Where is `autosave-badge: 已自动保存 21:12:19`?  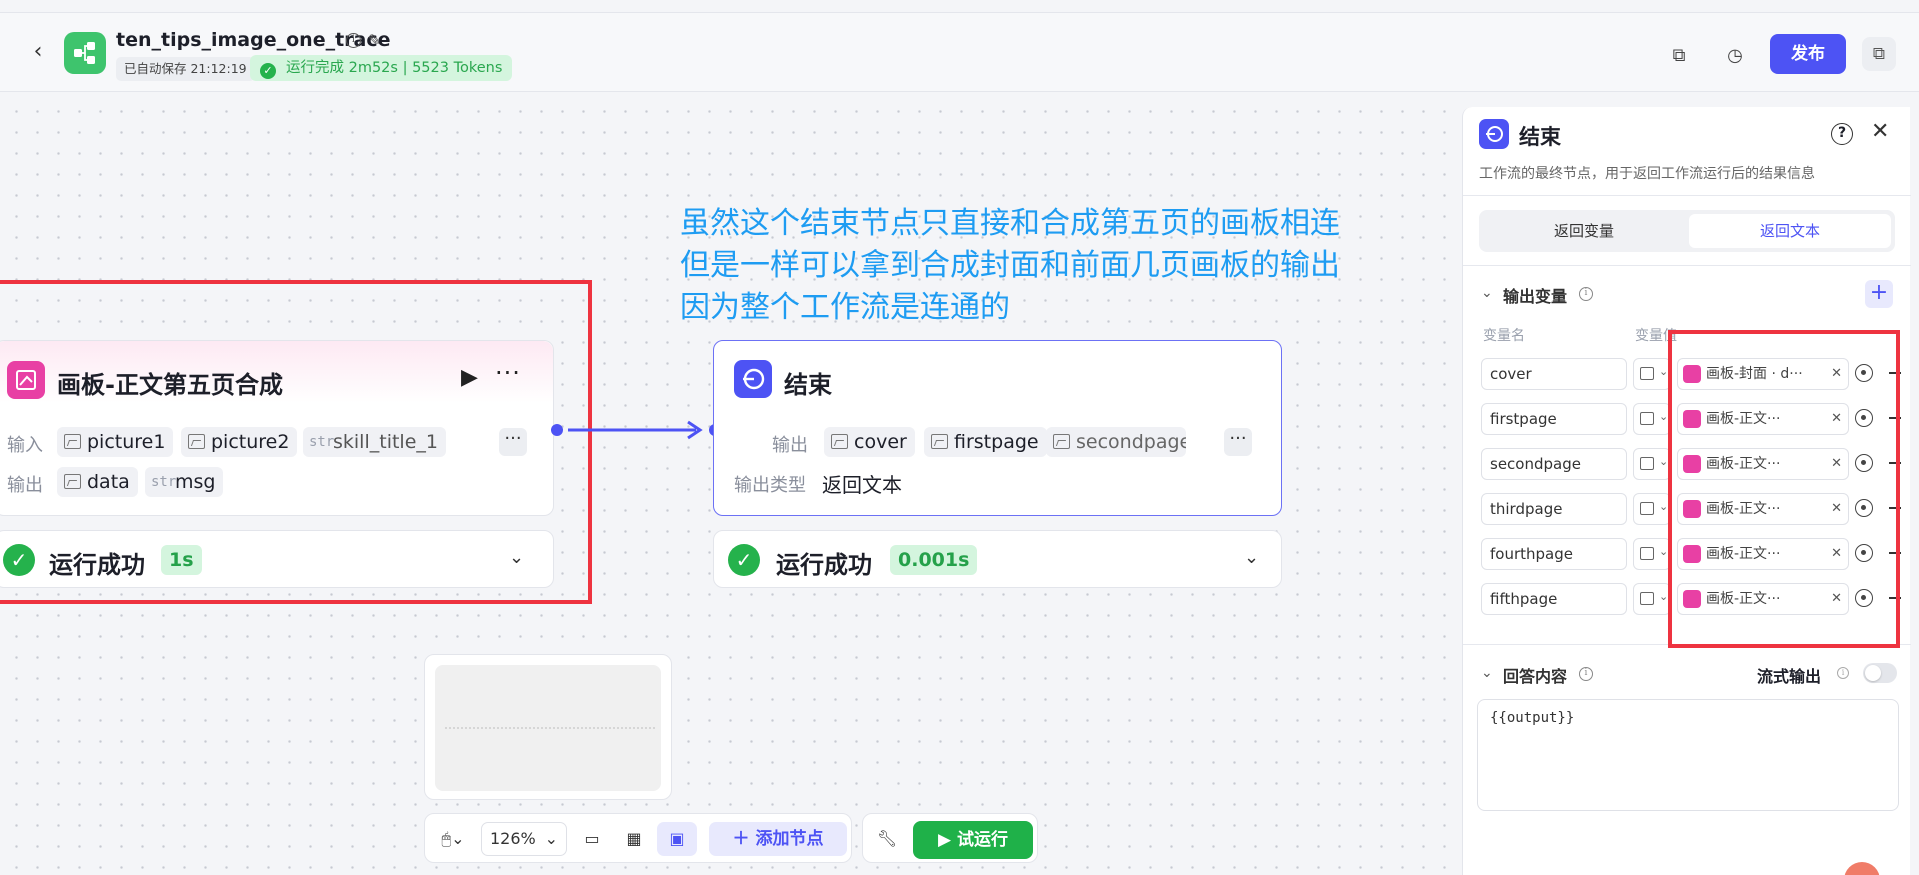 autosave-badge: 已自动保存 21:12:19 is located at coordinates (185, 69).